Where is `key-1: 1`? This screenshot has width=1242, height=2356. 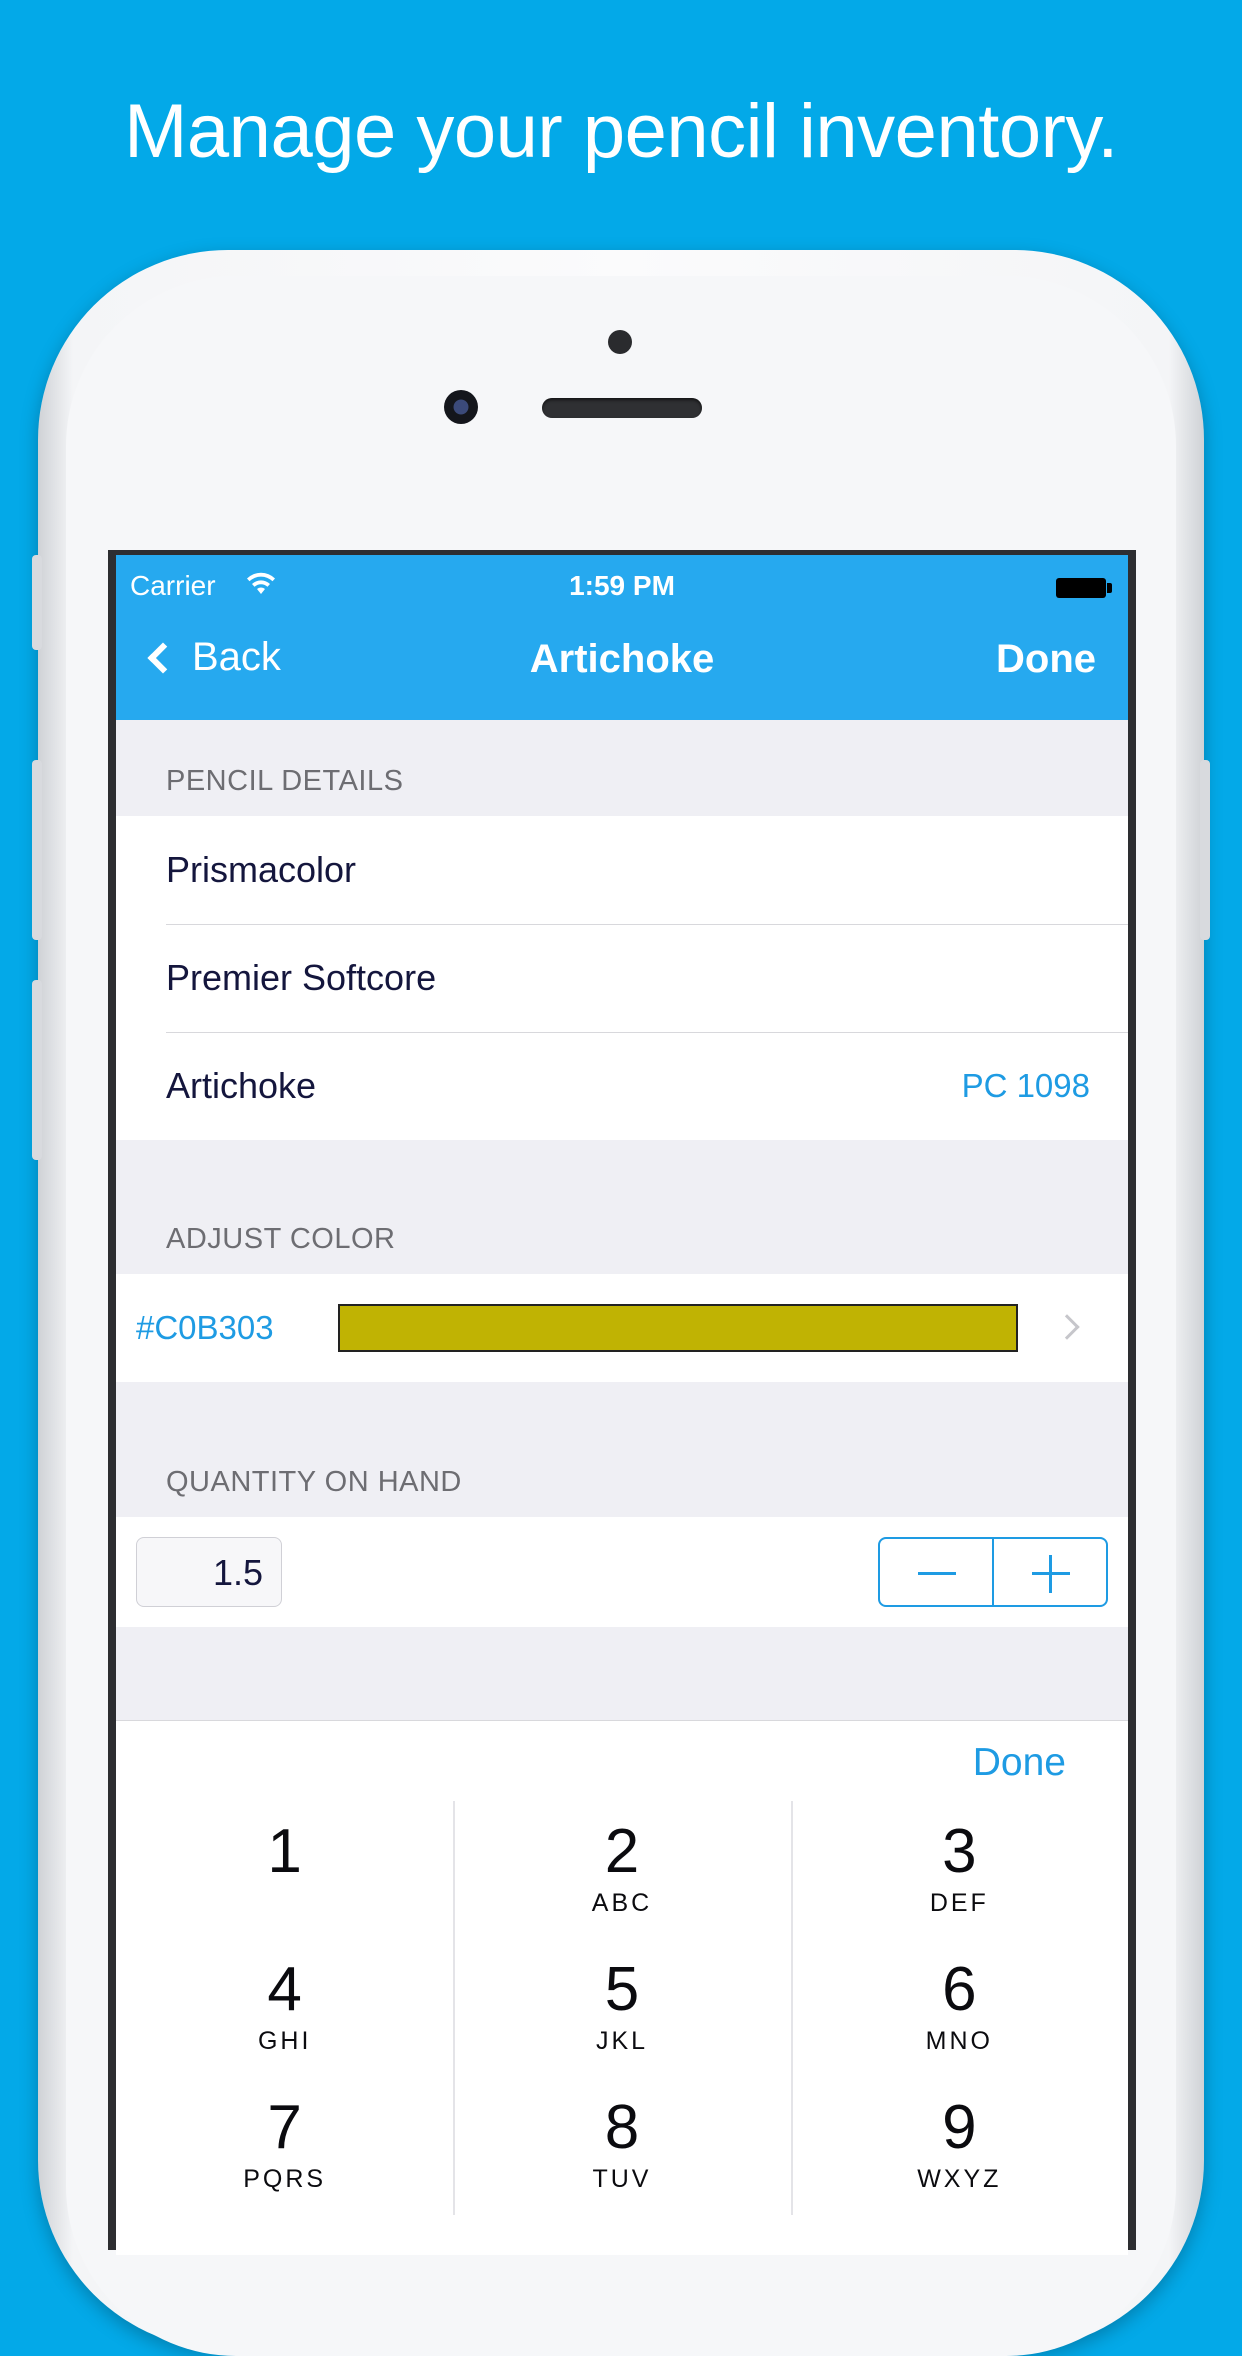 key-1: 1 is located at coordinates (284, 1870).